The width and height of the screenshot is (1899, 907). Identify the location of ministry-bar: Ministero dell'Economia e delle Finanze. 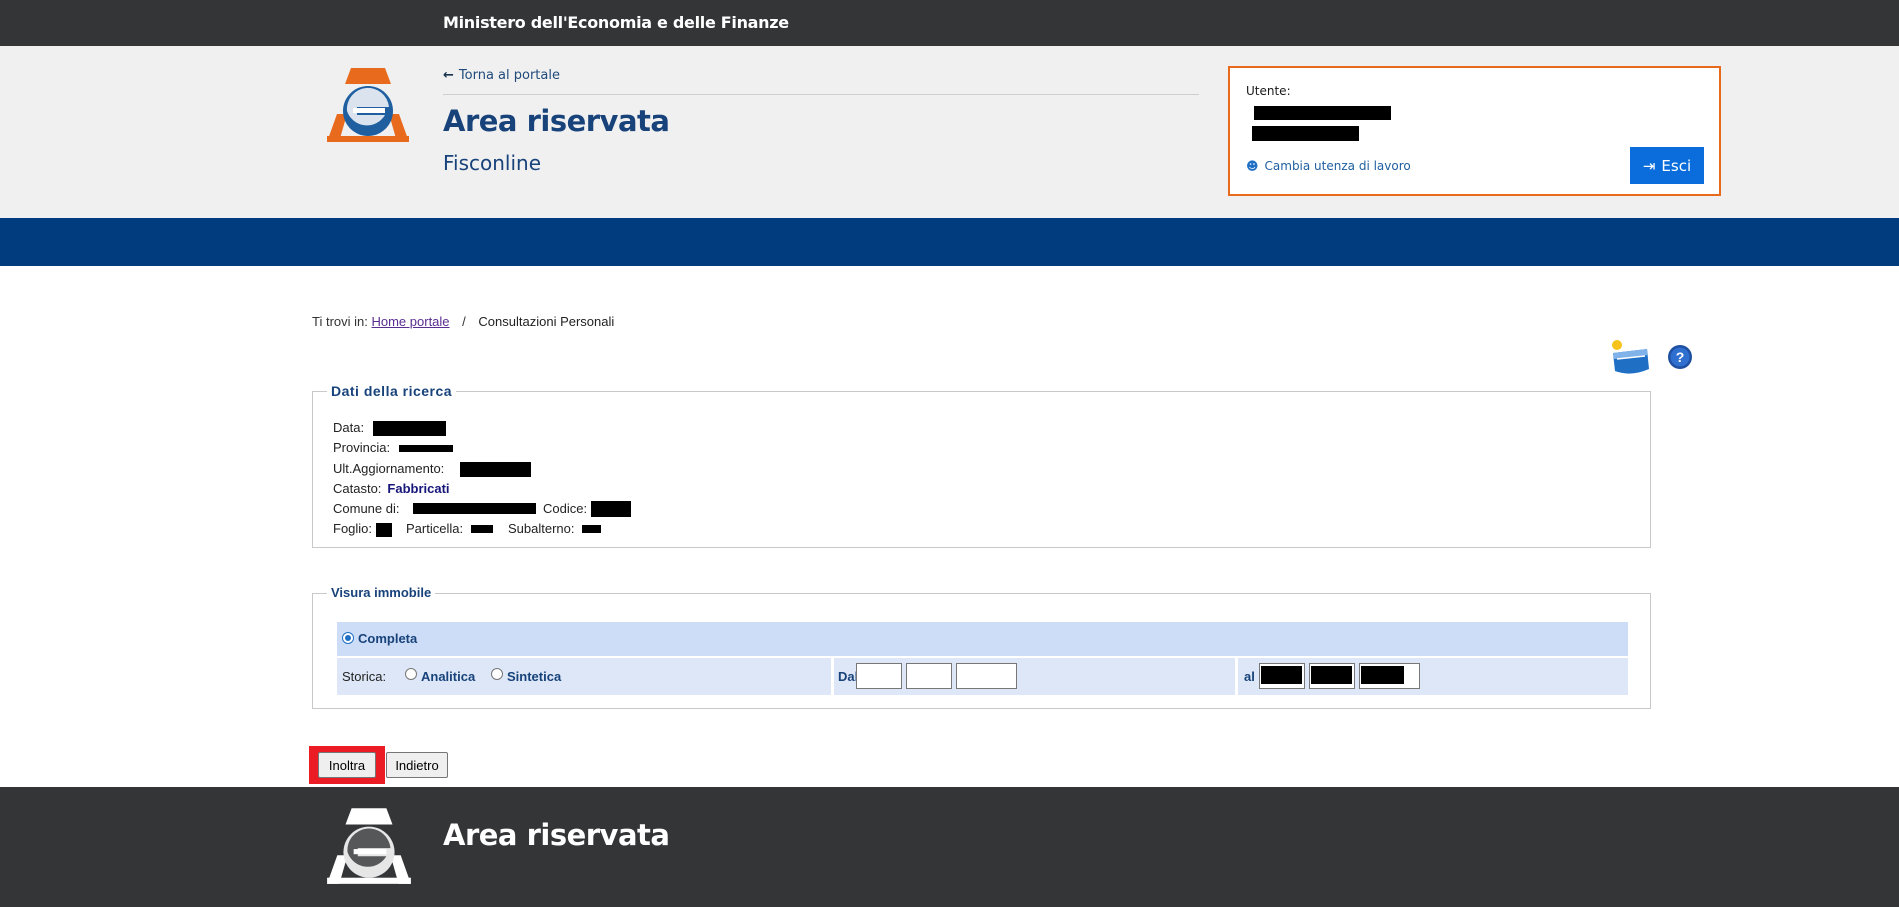
(949, 23).